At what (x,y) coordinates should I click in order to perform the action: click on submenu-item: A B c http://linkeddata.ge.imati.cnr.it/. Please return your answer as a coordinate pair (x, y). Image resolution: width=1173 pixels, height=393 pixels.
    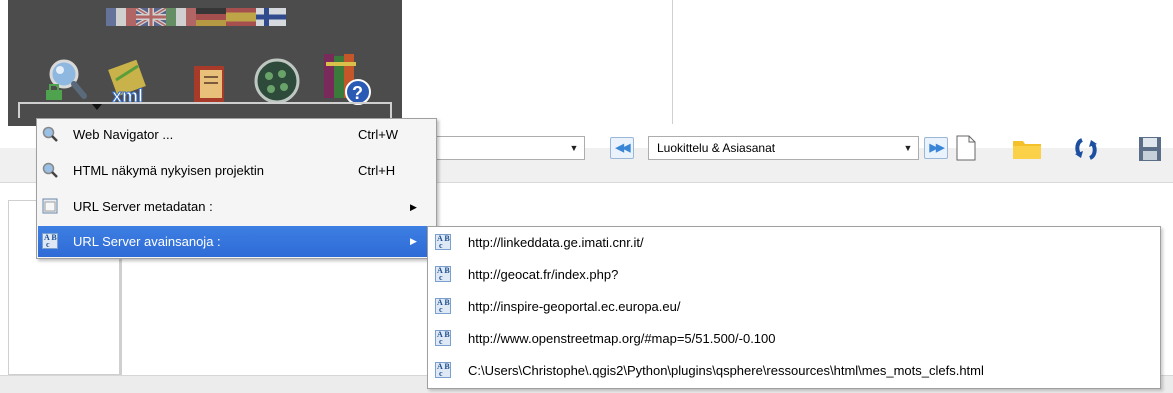
    Looking at the image, I should click on (794, 242).